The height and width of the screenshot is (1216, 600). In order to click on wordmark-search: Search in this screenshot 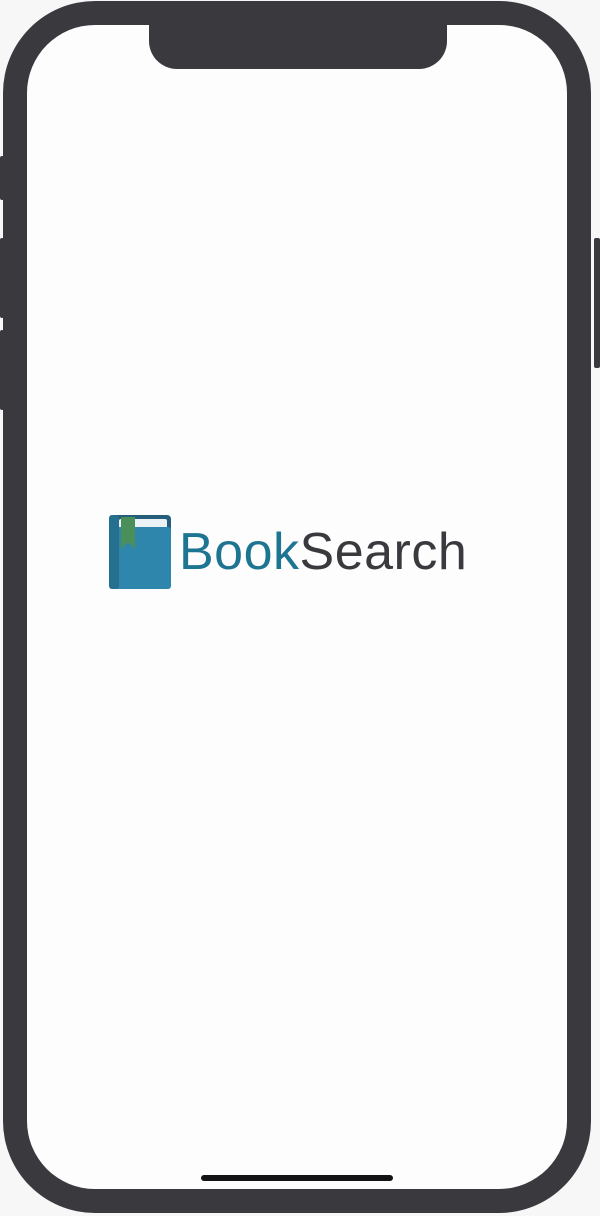, I will do `click(383, 552)`.